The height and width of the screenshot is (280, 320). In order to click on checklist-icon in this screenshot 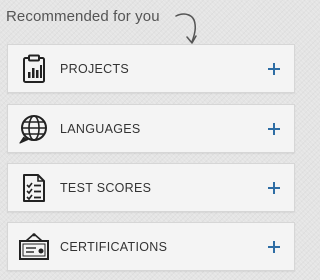, I will do `click(34, 188)`.